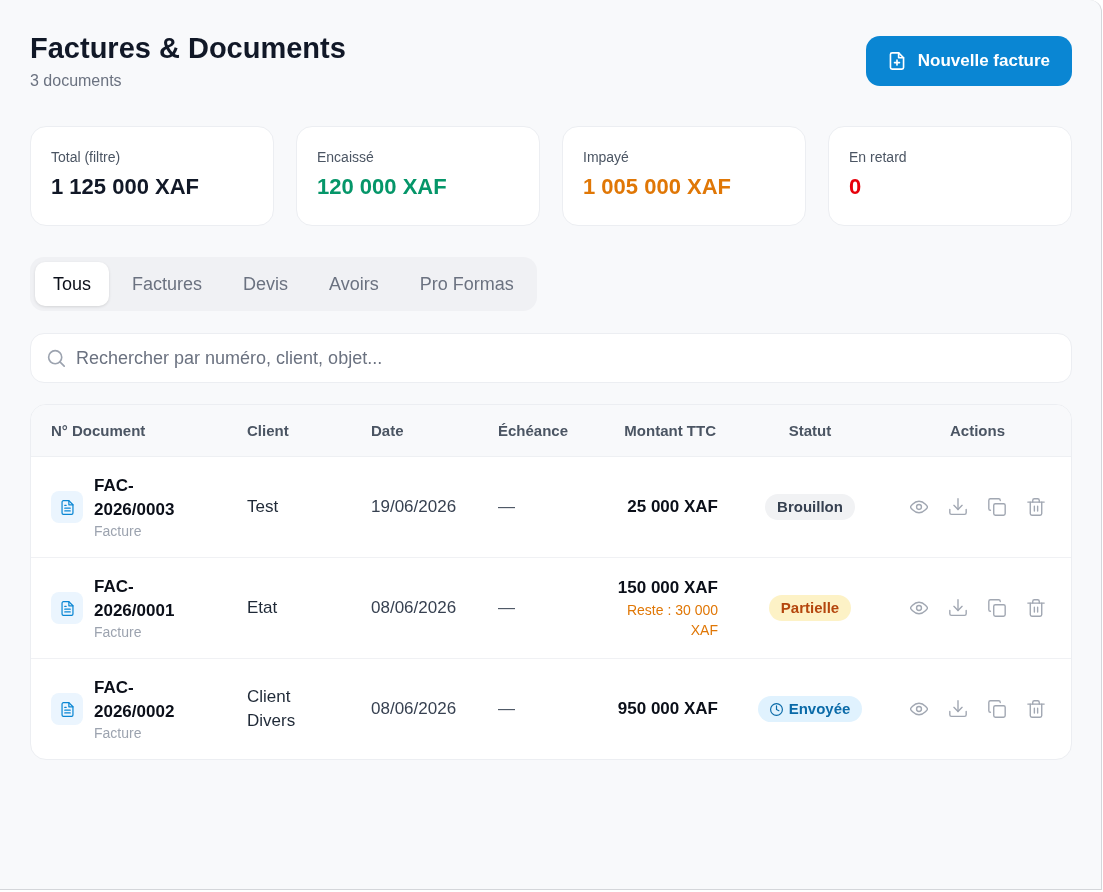 Image resolution: width=1103 pixels, height=892 pixels. Describe the element at coordinates (135, 700) in the screenshot. I see `document-number: FAC-2026/0002` at that location.